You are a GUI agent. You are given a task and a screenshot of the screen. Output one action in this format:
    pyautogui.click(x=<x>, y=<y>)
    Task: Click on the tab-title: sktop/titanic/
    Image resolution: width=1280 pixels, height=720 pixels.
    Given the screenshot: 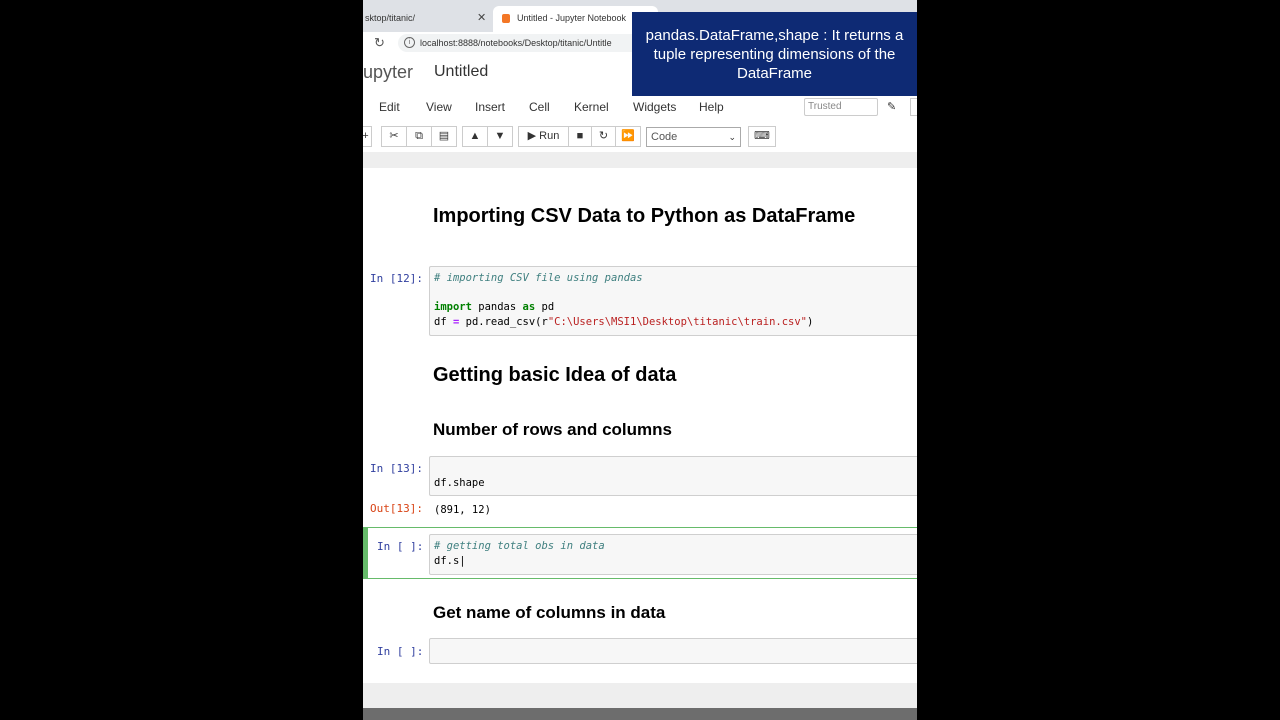 What is the action you would take?
    pyautogui.click(x=390, y=18)
    